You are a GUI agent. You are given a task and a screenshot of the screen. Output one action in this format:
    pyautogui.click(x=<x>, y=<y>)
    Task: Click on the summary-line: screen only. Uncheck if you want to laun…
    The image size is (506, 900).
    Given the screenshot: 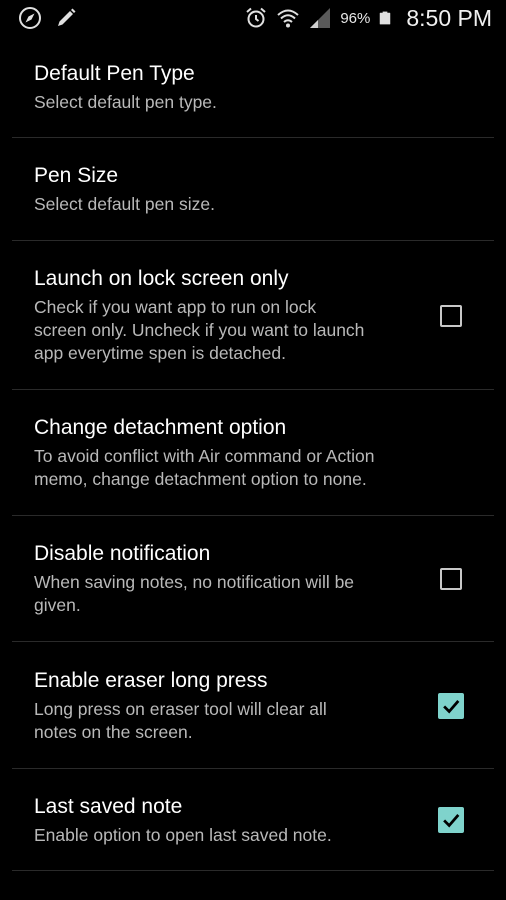 What is the action you would take?
    pyautogui.click(x=199, y=330)
    